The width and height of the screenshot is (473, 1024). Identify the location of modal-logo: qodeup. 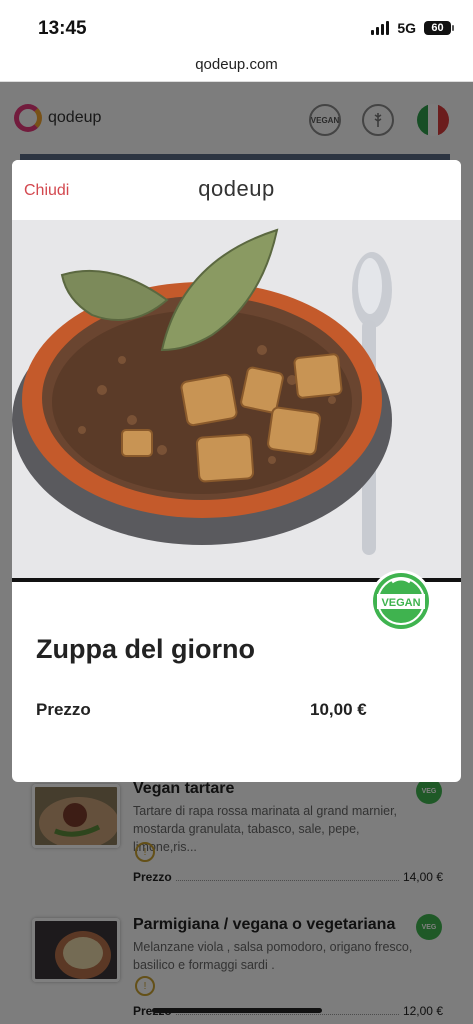
(236, 188).